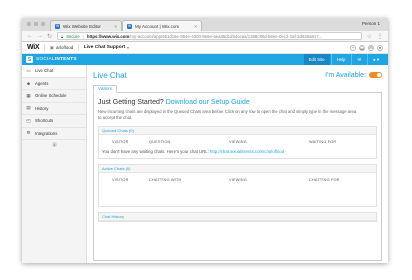 This screenshot has height=280, width=412. What do you see at coordinates (359, 59) in the screenshot?
I see `envelope-icon: ✉` at bounding box center [359, 59].